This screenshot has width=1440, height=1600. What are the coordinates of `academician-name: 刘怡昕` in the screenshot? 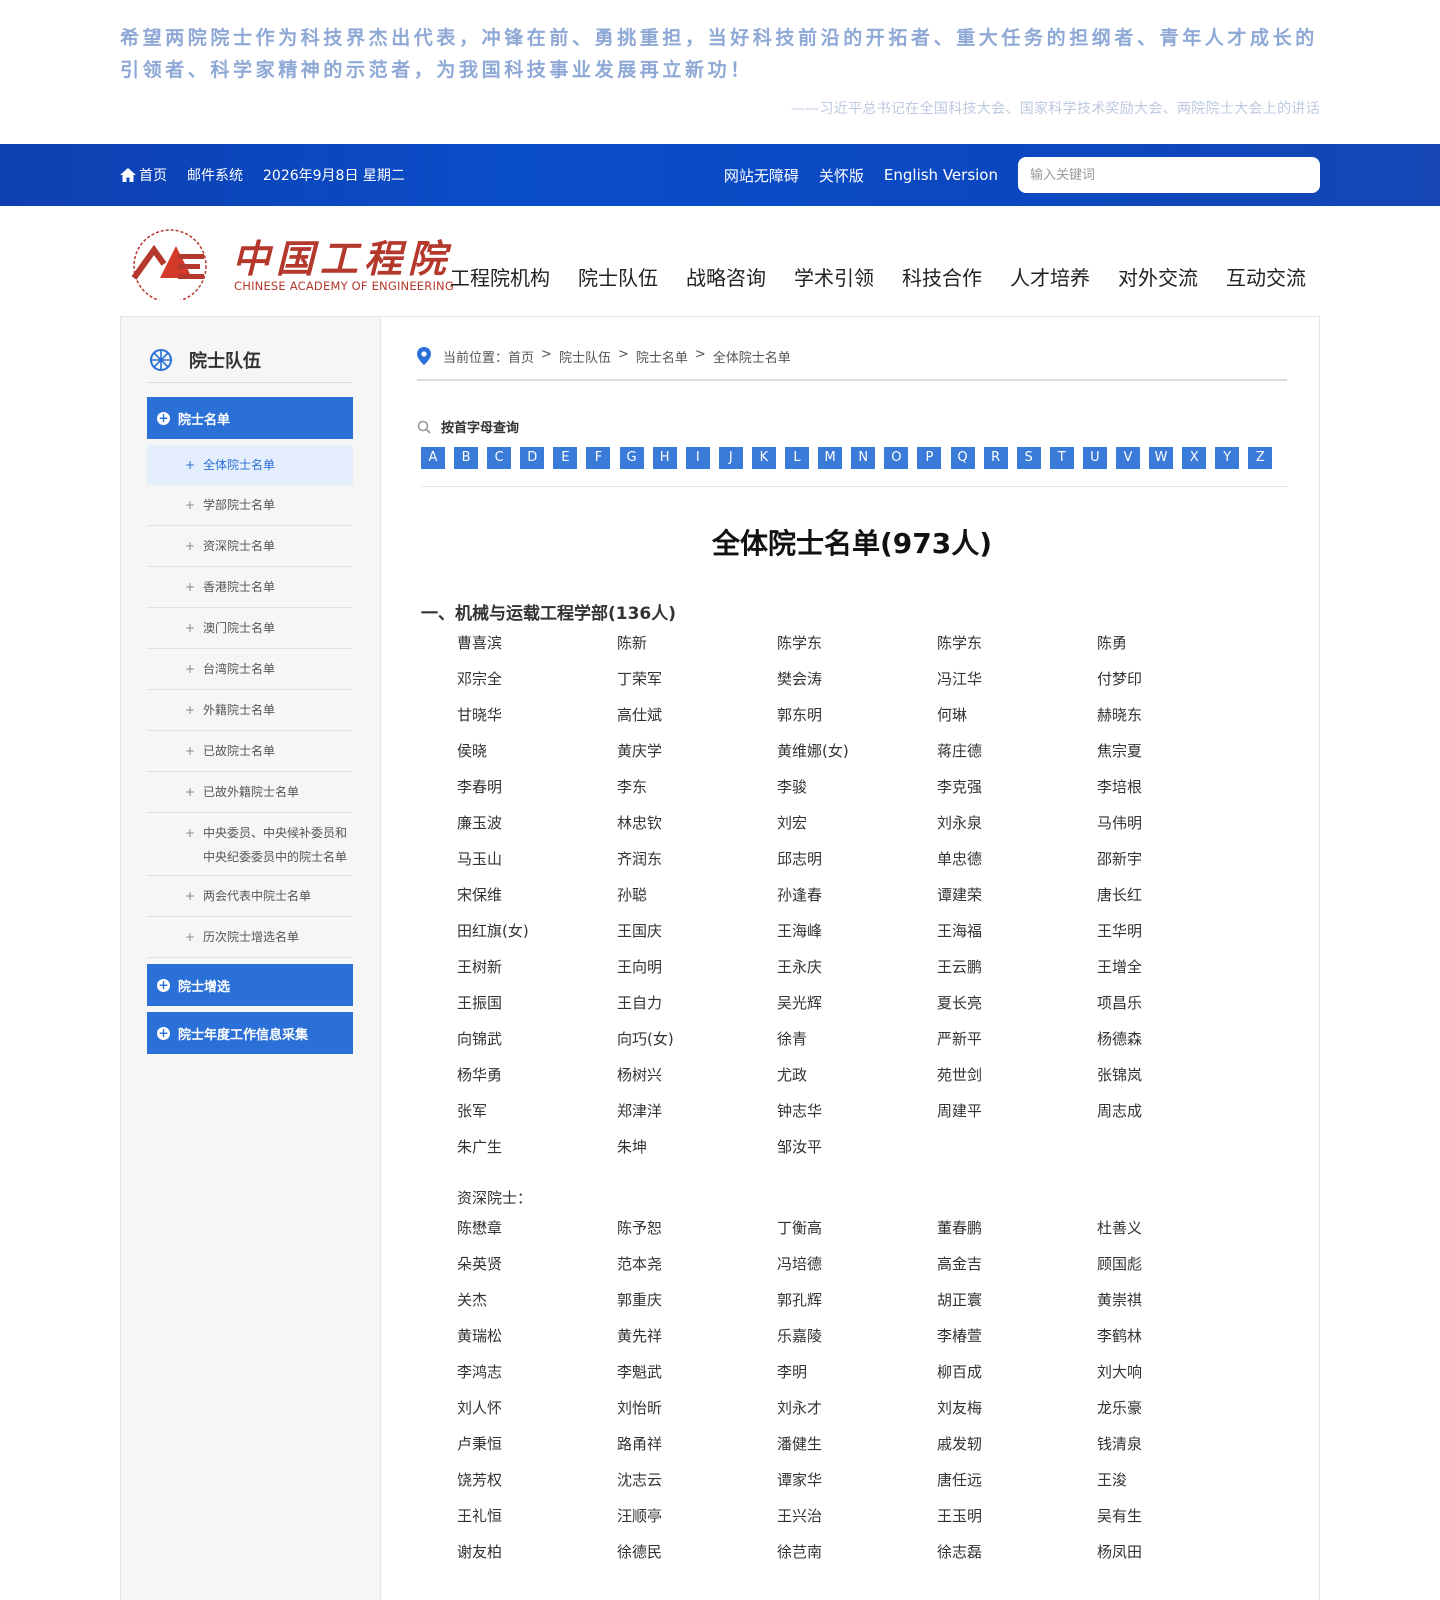 It's located at (697, 1408).